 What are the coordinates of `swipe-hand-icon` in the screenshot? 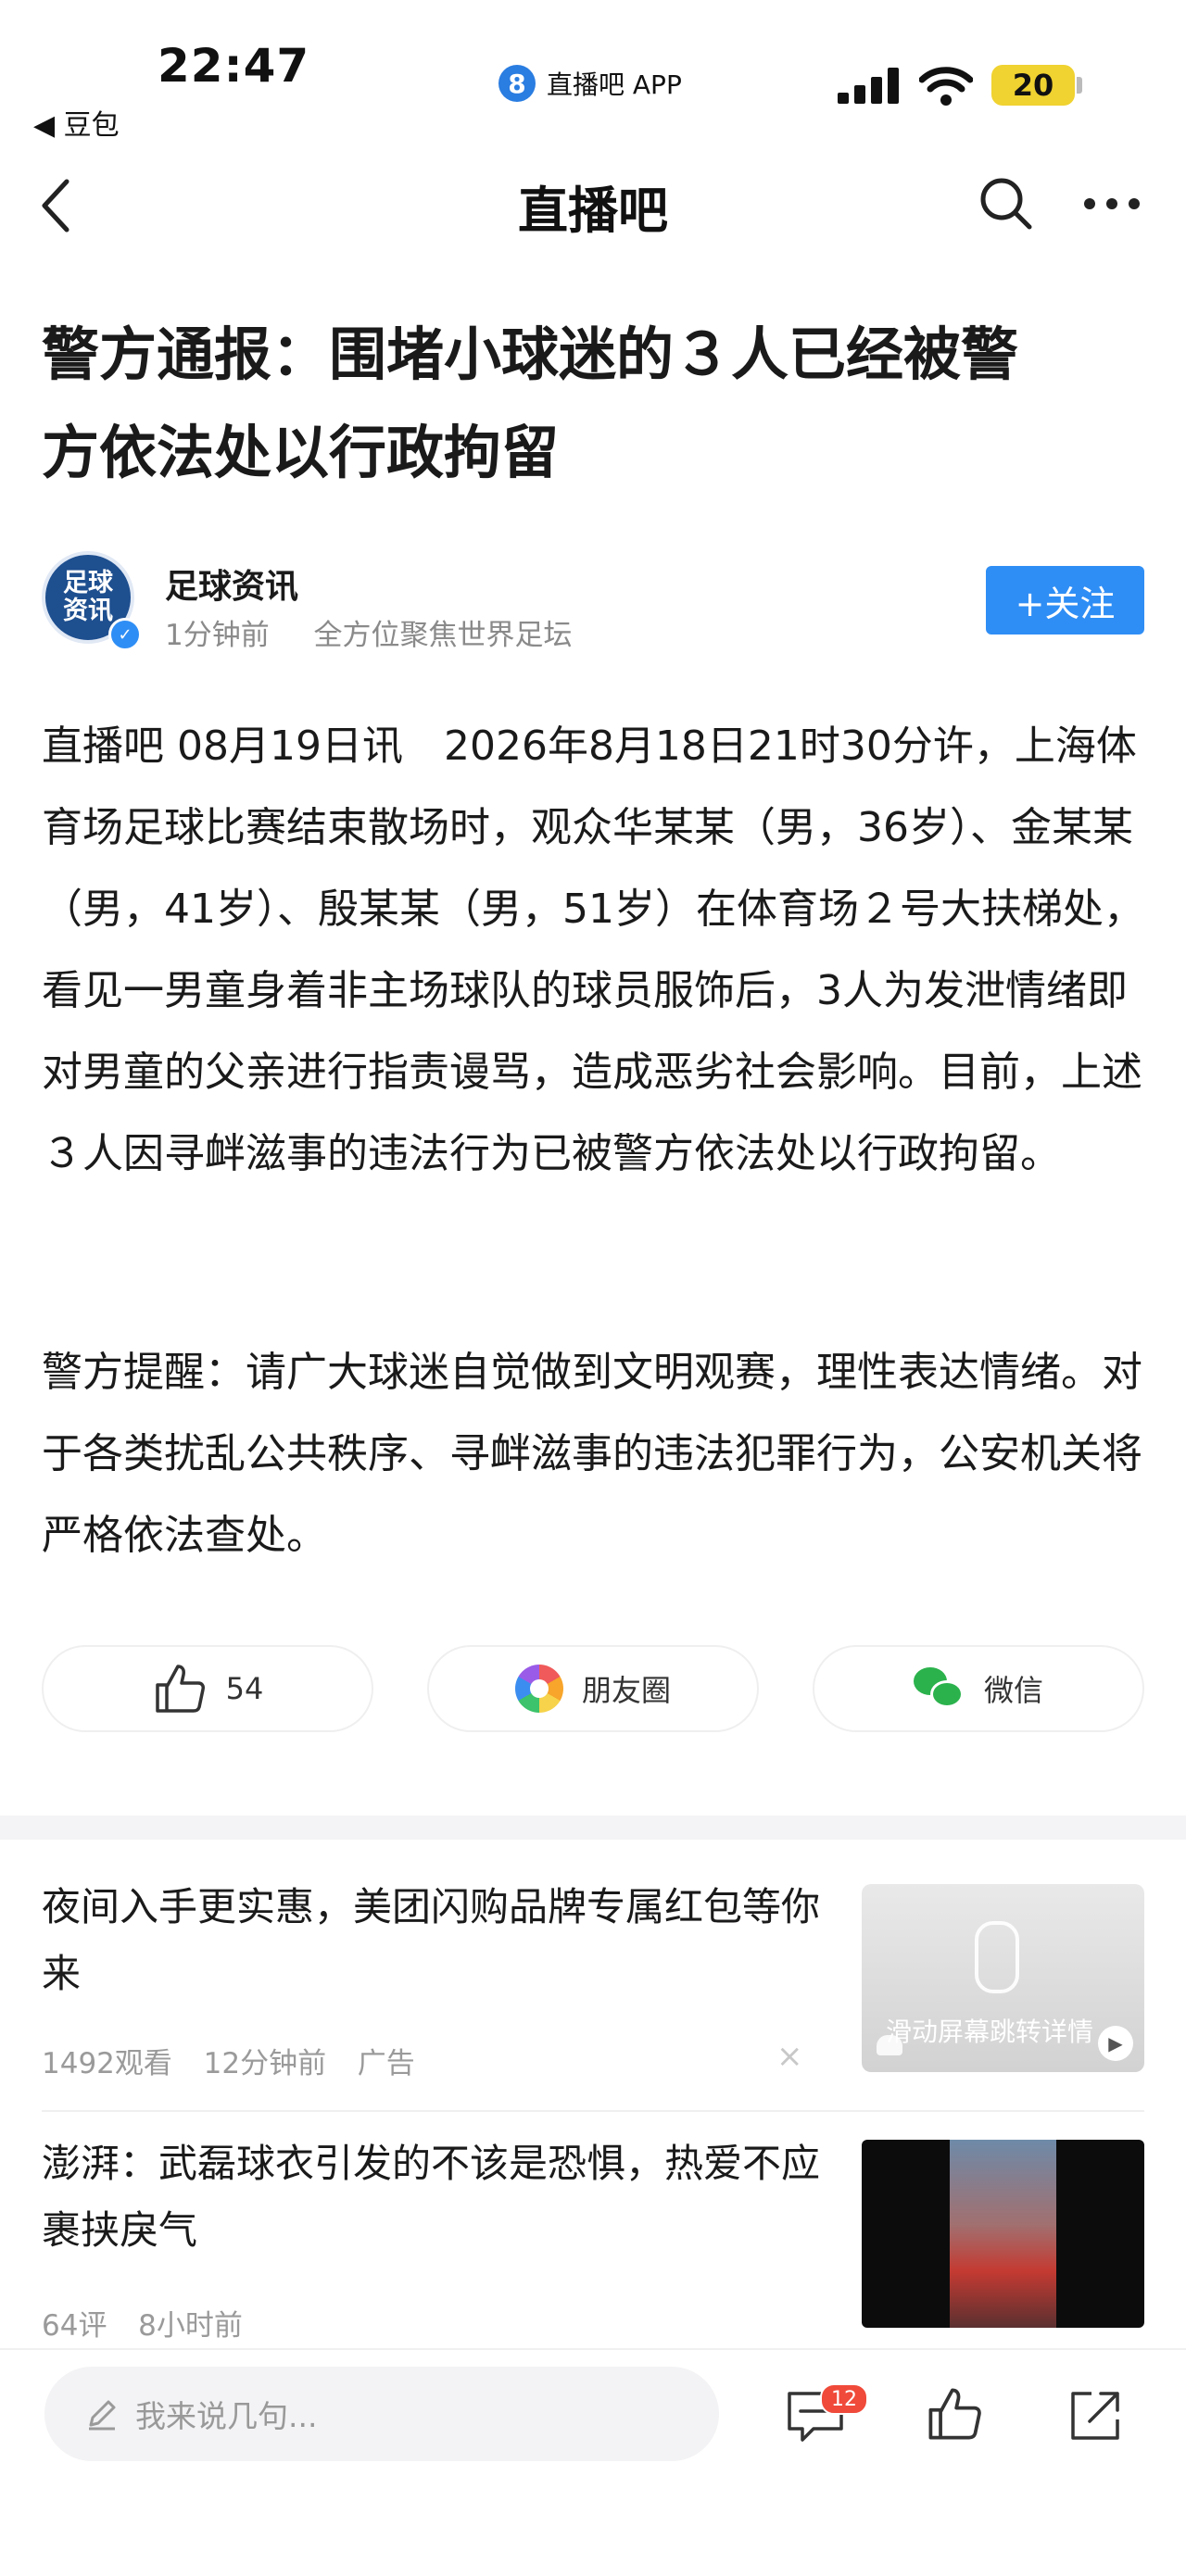 It's located at (997, 1957).